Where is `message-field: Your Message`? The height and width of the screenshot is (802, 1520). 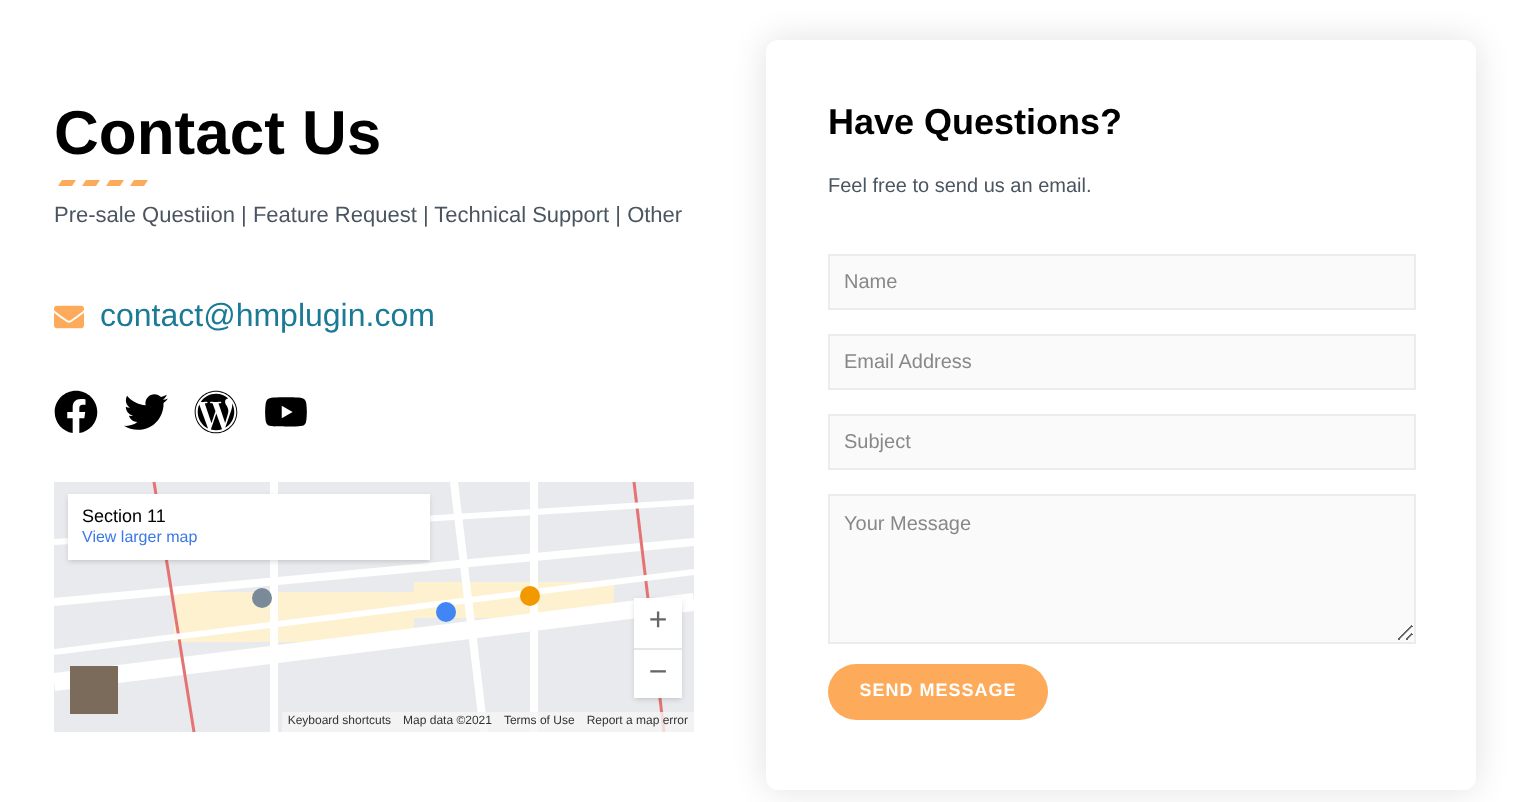
message-field: Your Message is located at coordinates (1122, 569).